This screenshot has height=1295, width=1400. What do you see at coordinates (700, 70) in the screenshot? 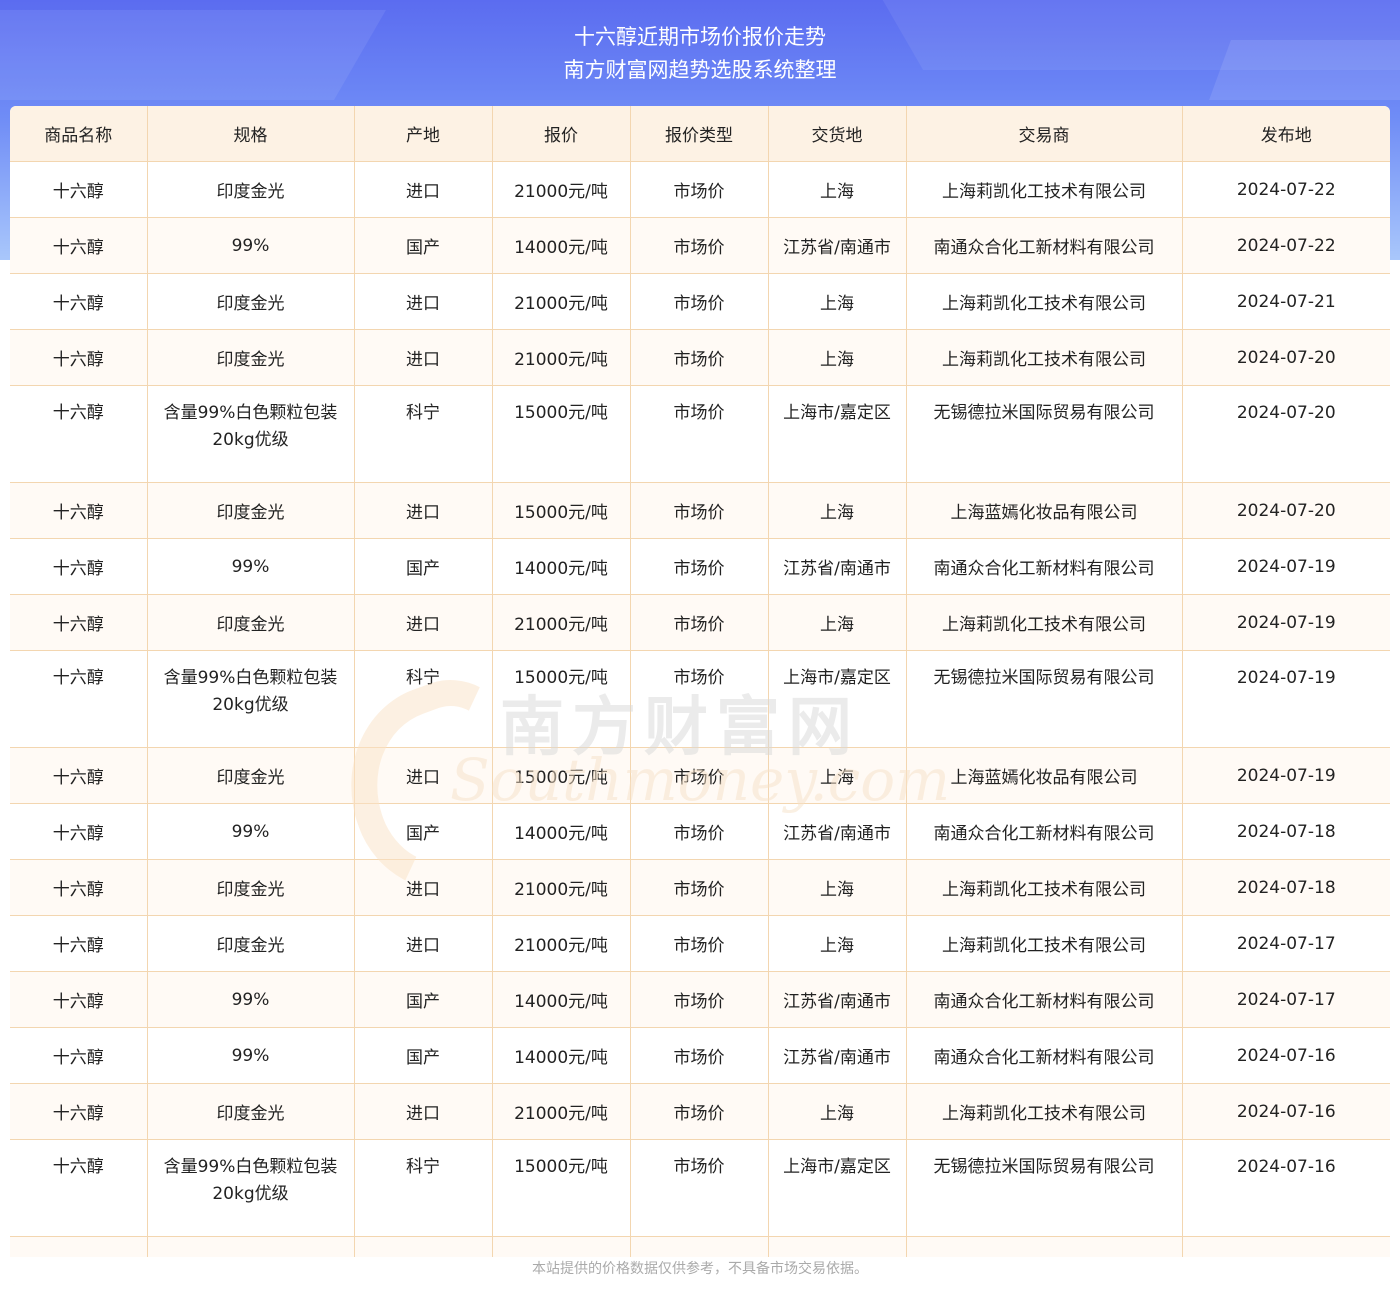
I see `page-subtitle: 南方财富网趋势选股系统整理` at bounding box center [700, 70].